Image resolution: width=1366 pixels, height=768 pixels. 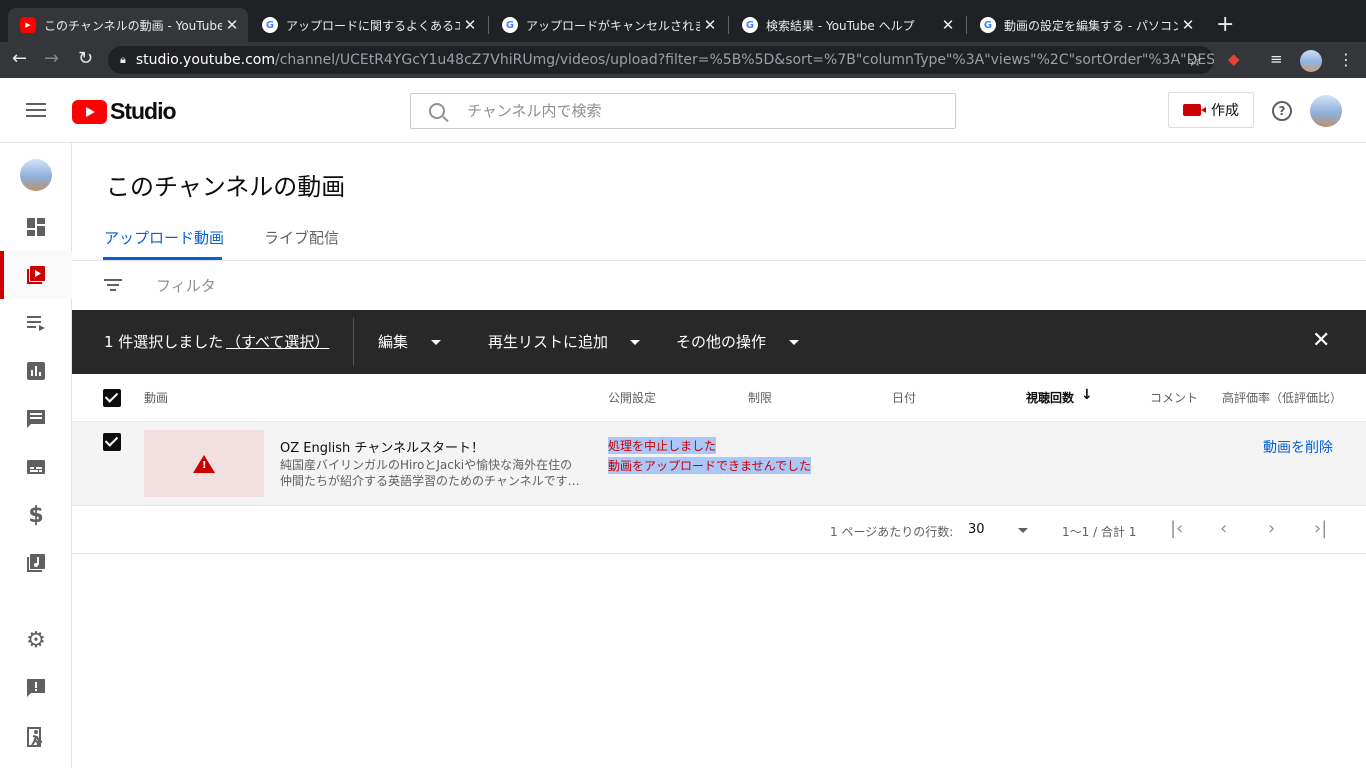 What do you see at coordinates (1271, 528) in the screenshot?
I see `next-page-icon: ›` at bounding box center [1271, 528].